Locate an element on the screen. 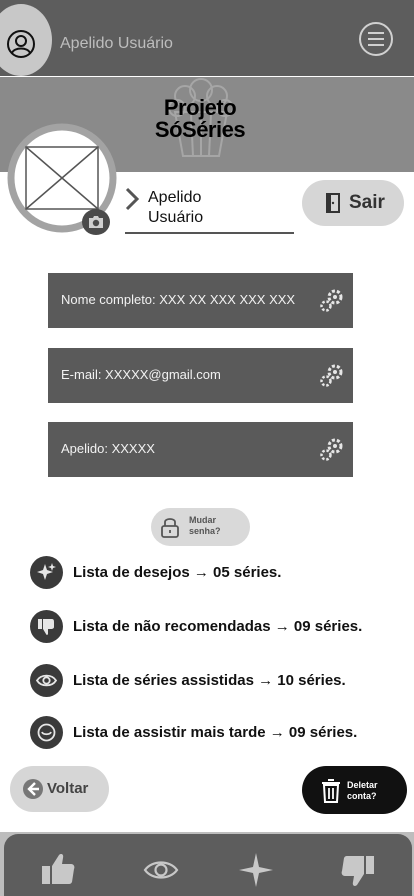 Image resolution: width=414 pixels, height=896 pixels. delete-account-line-1: Deletar is located at coordinates (362, 785).